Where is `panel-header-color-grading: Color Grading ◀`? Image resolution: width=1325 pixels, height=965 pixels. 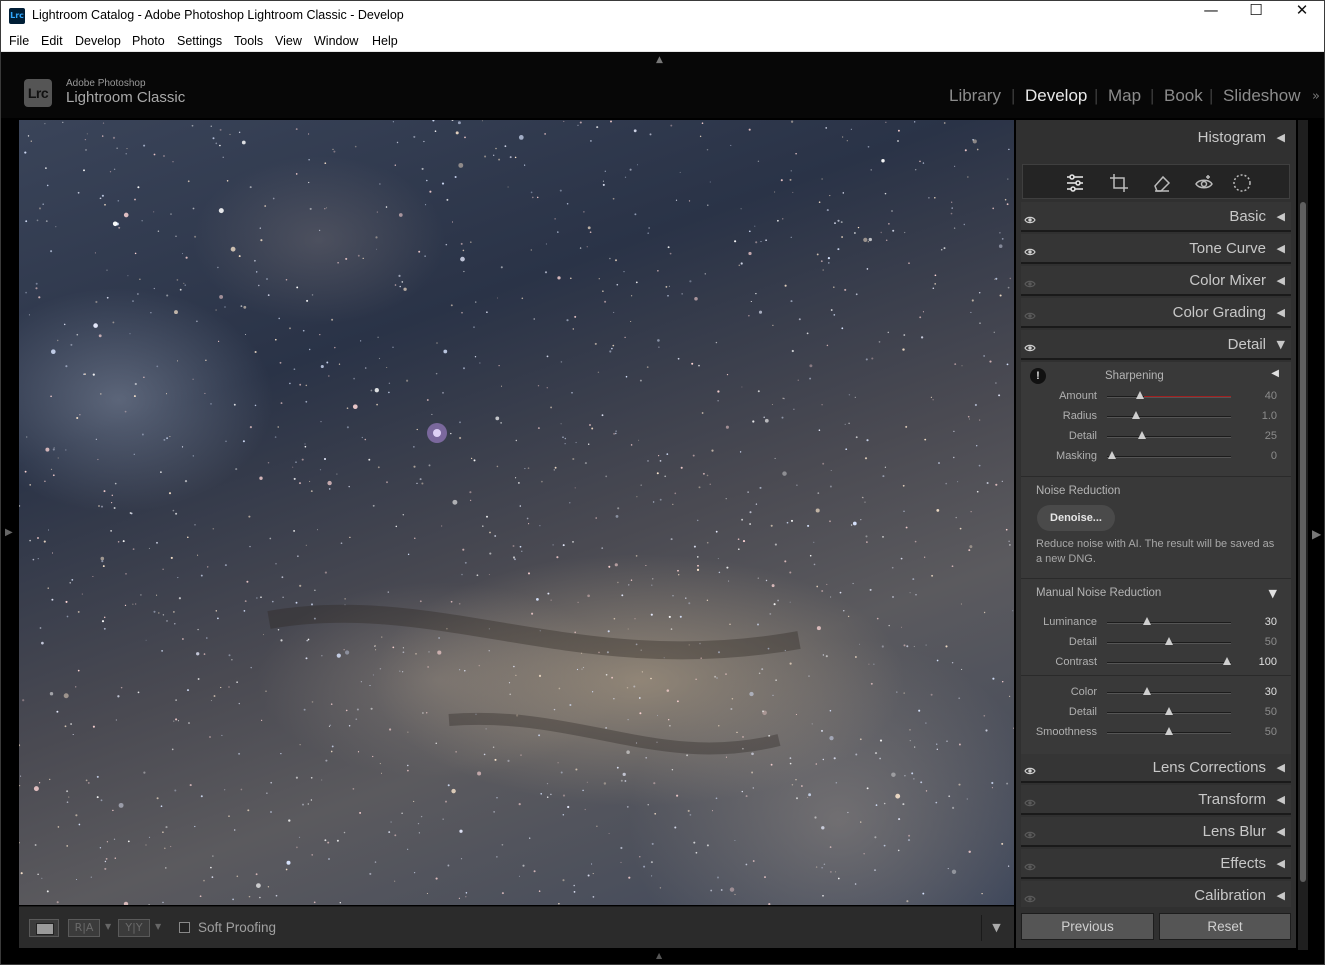
panel-header-color-grading: Color Grading ◀ is located at coordinates (1156, 313).